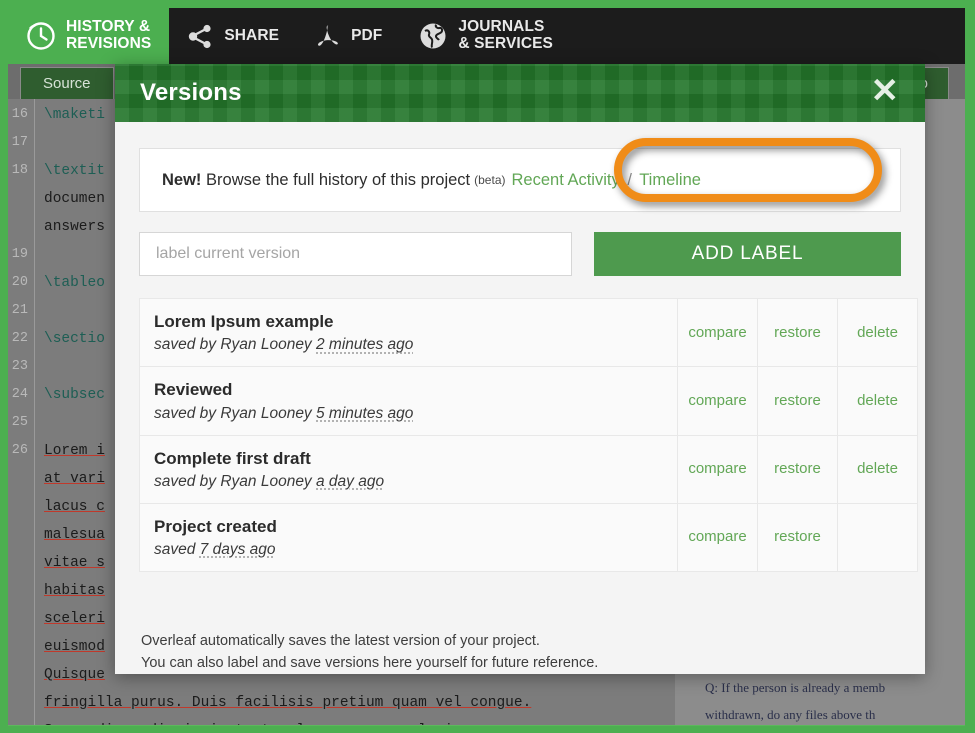  Describe the element at coordinates (41, 36) in the screenshot. I see `history-clock-icon` at that location.